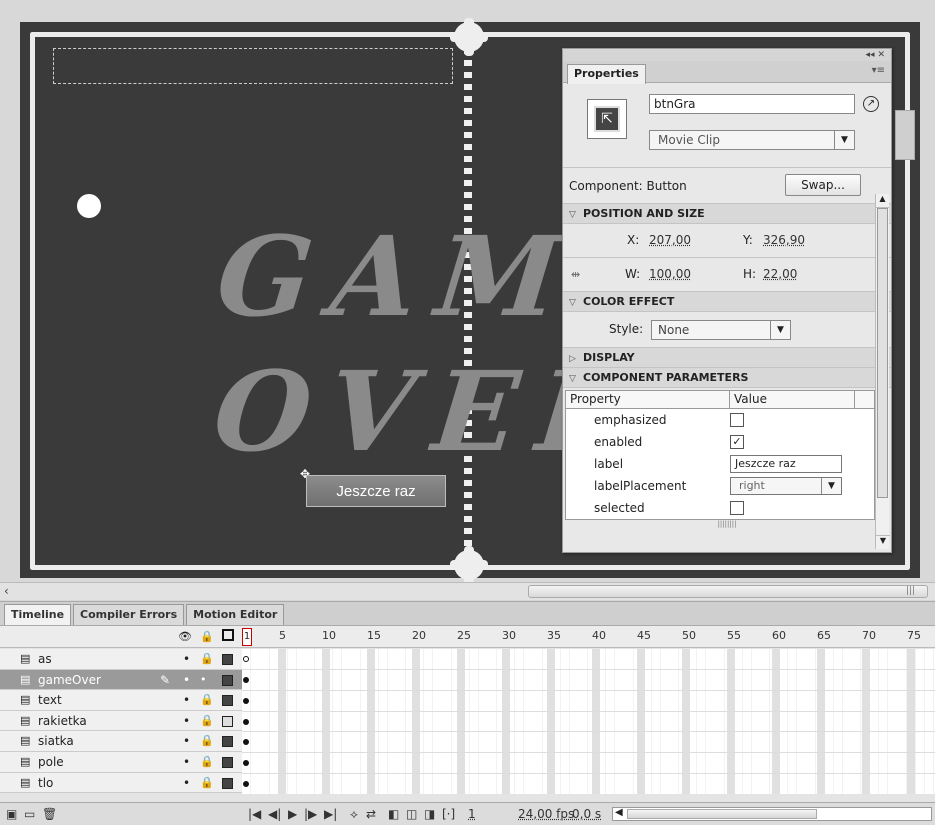  I want to click on new-folder-icon: ▭, so click(29, 814).